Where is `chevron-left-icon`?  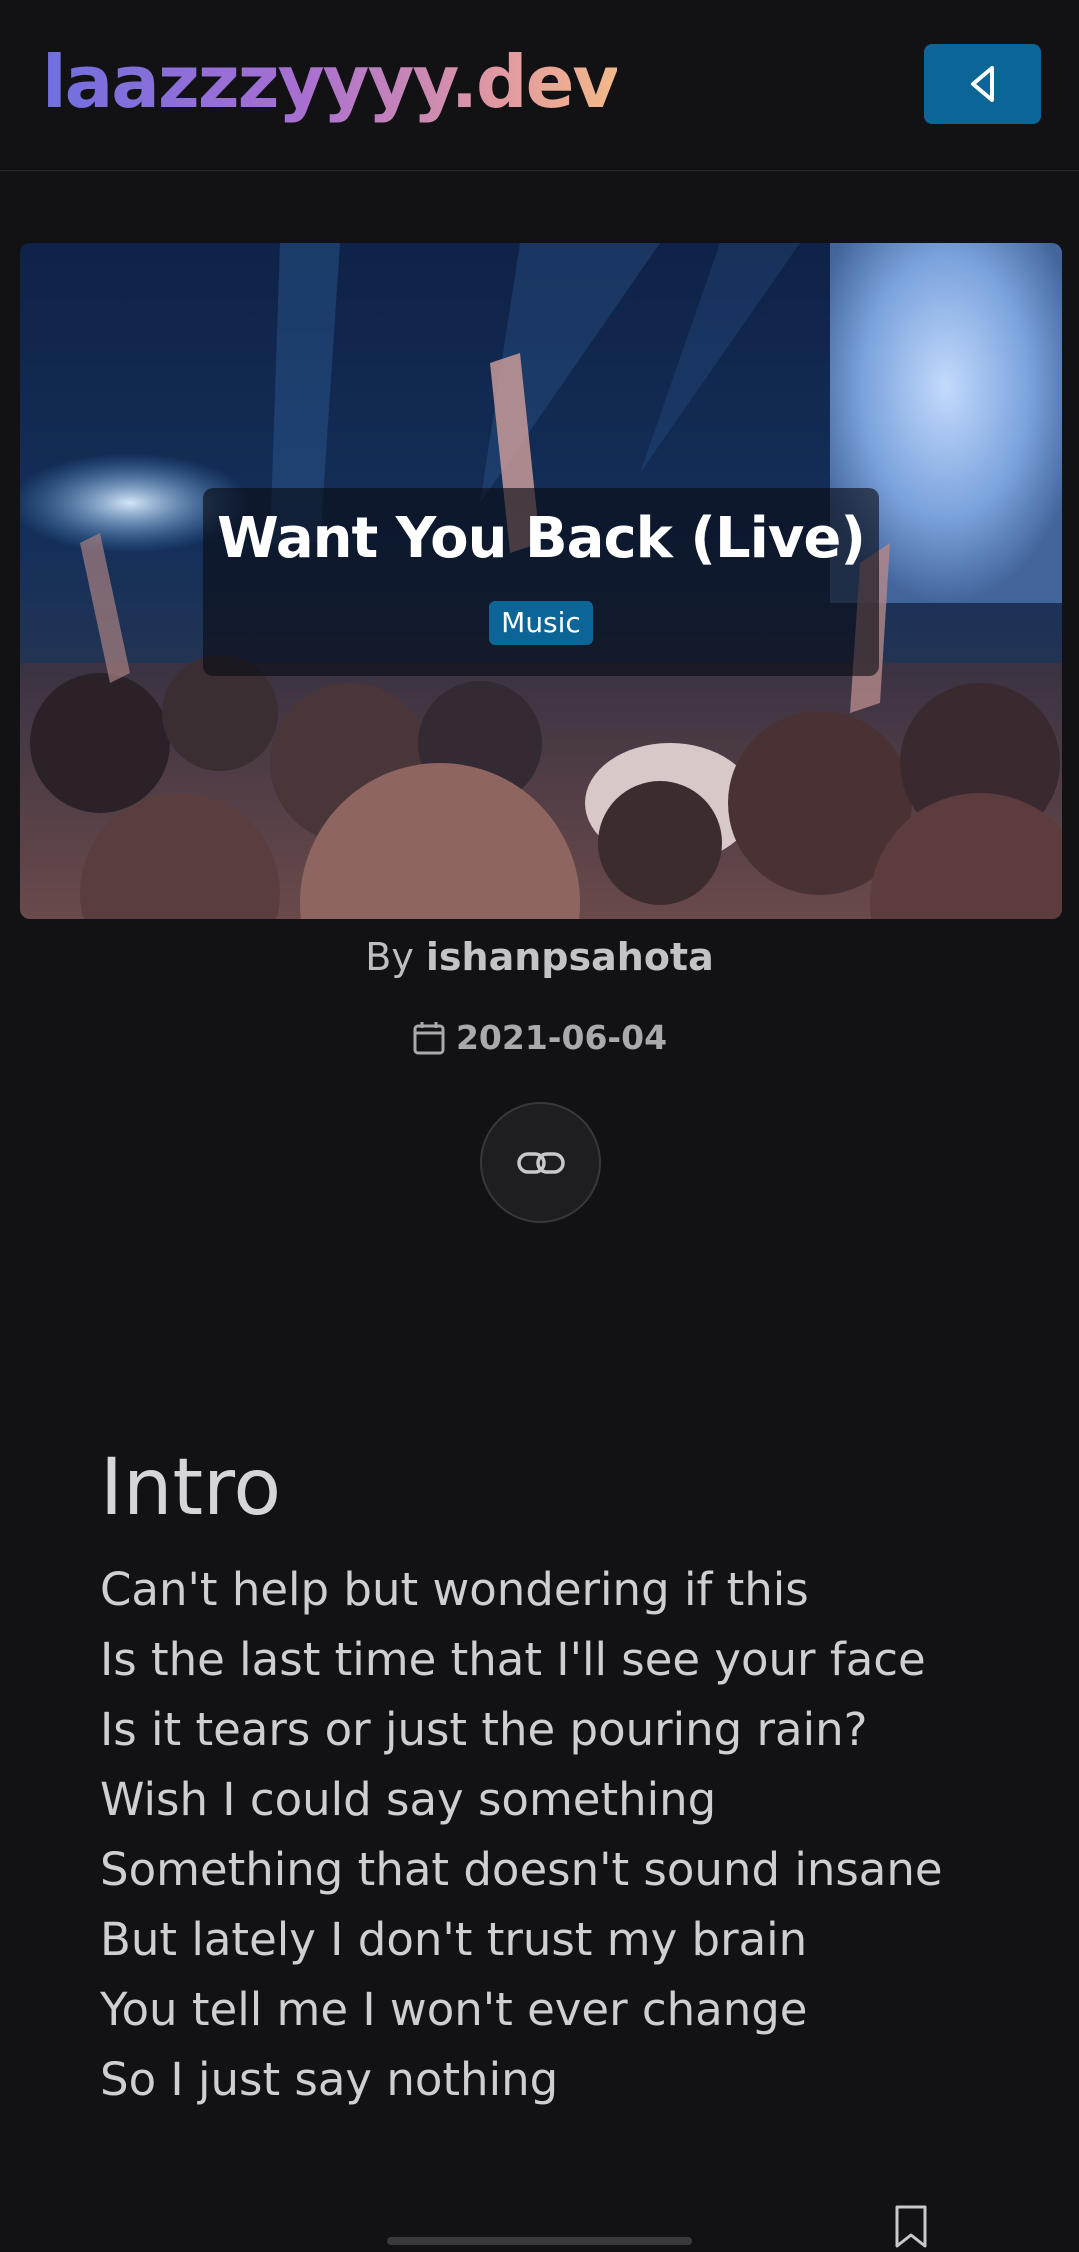
chevron-left-icon is located at coordinates (982, 84).